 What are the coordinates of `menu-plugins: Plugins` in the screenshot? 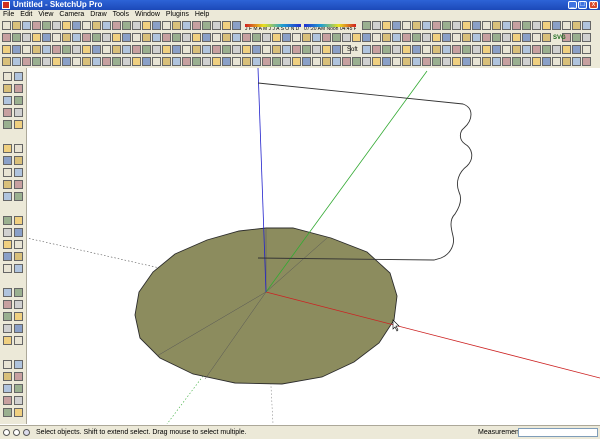 It's located at (177, 15).